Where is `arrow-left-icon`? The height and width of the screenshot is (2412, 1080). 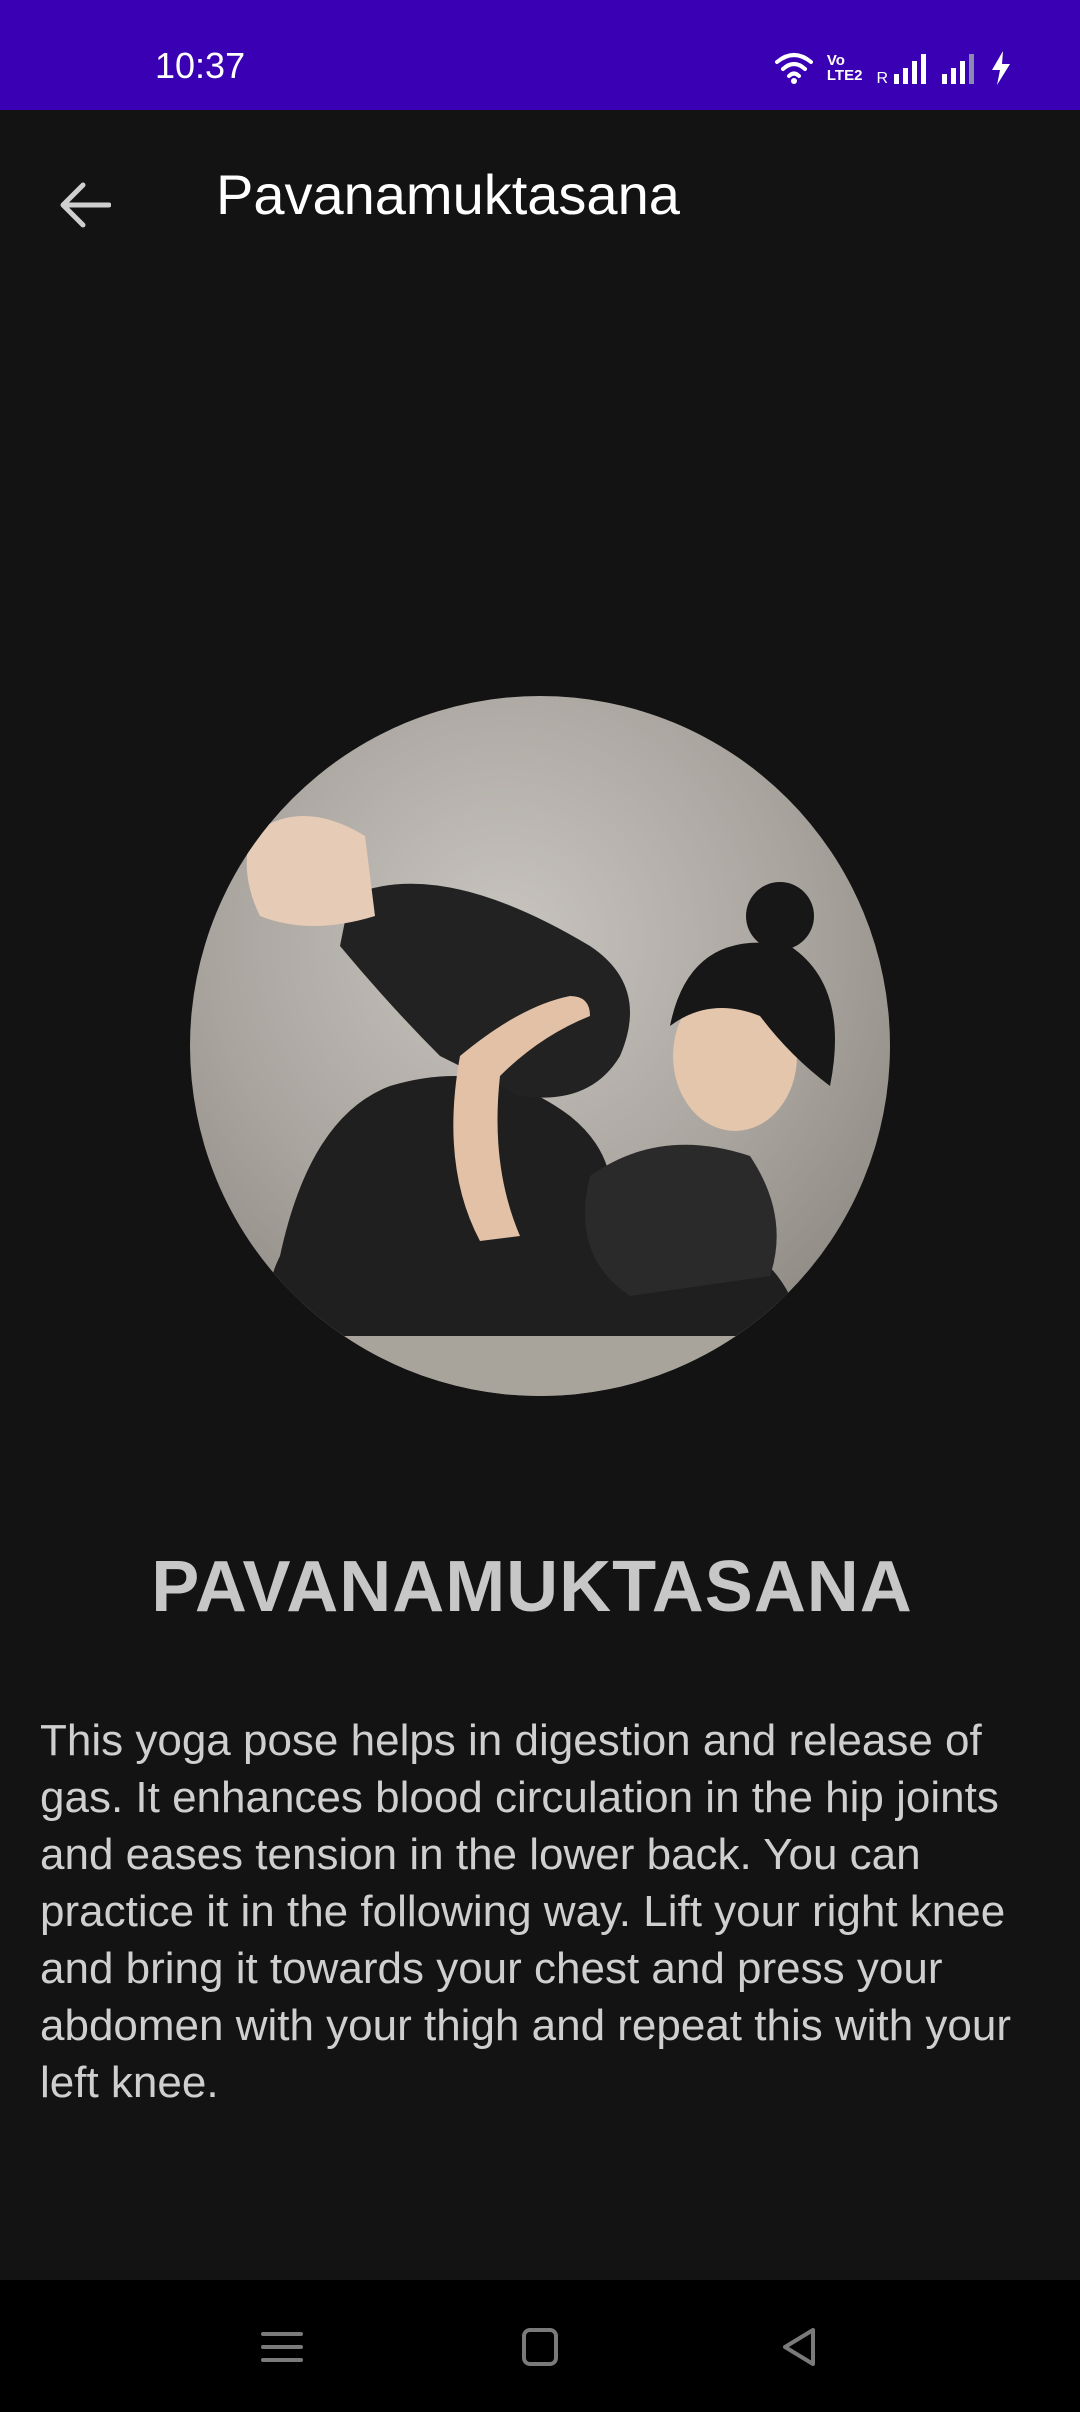 arrow-left-icon is located at coordinates (85, 205).